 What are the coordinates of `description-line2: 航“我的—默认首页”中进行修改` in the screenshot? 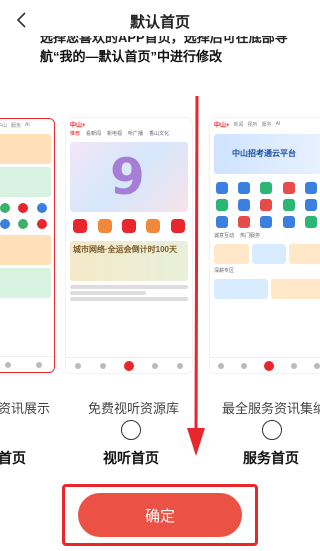 It's located at (131, 56).